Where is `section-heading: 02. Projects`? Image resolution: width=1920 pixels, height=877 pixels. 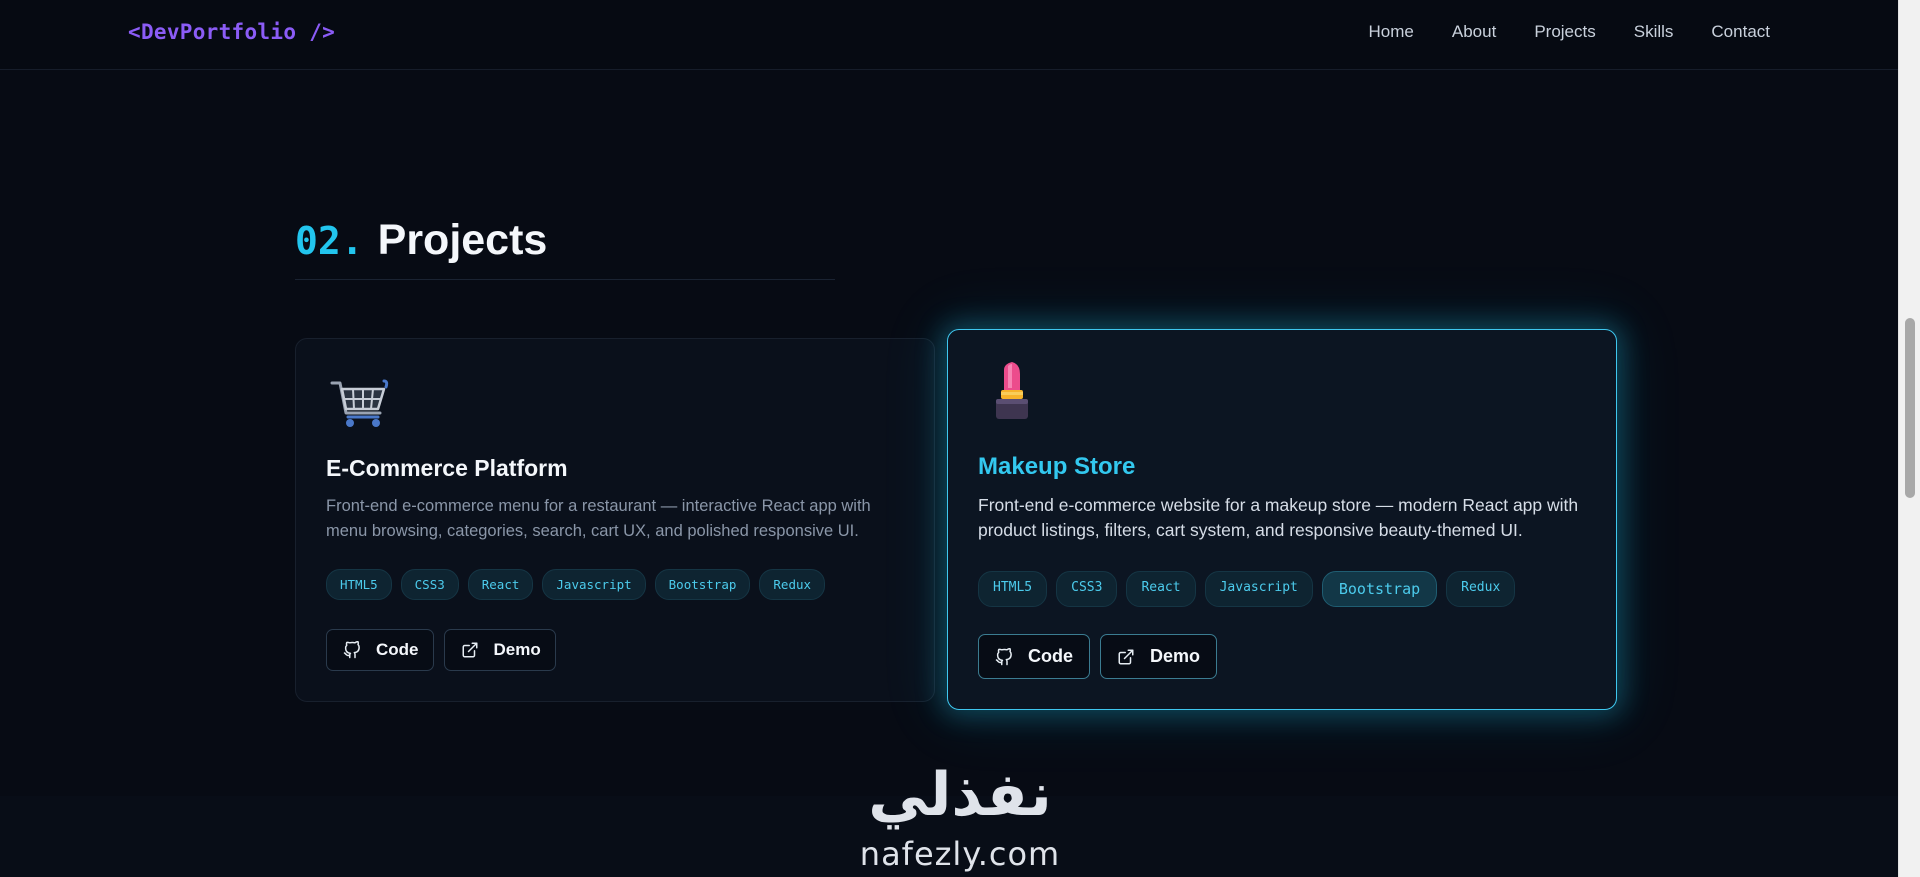 section-heading: 02. Projects is located at coordinates (421, 240).